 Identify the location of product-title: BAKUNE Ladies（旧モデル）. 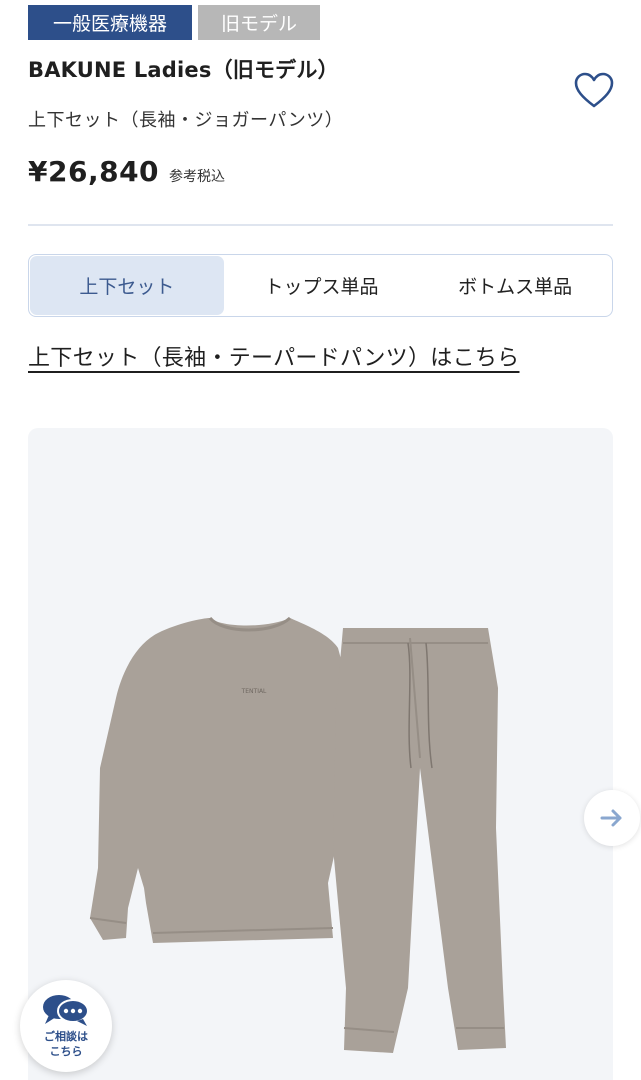
(183, 70).